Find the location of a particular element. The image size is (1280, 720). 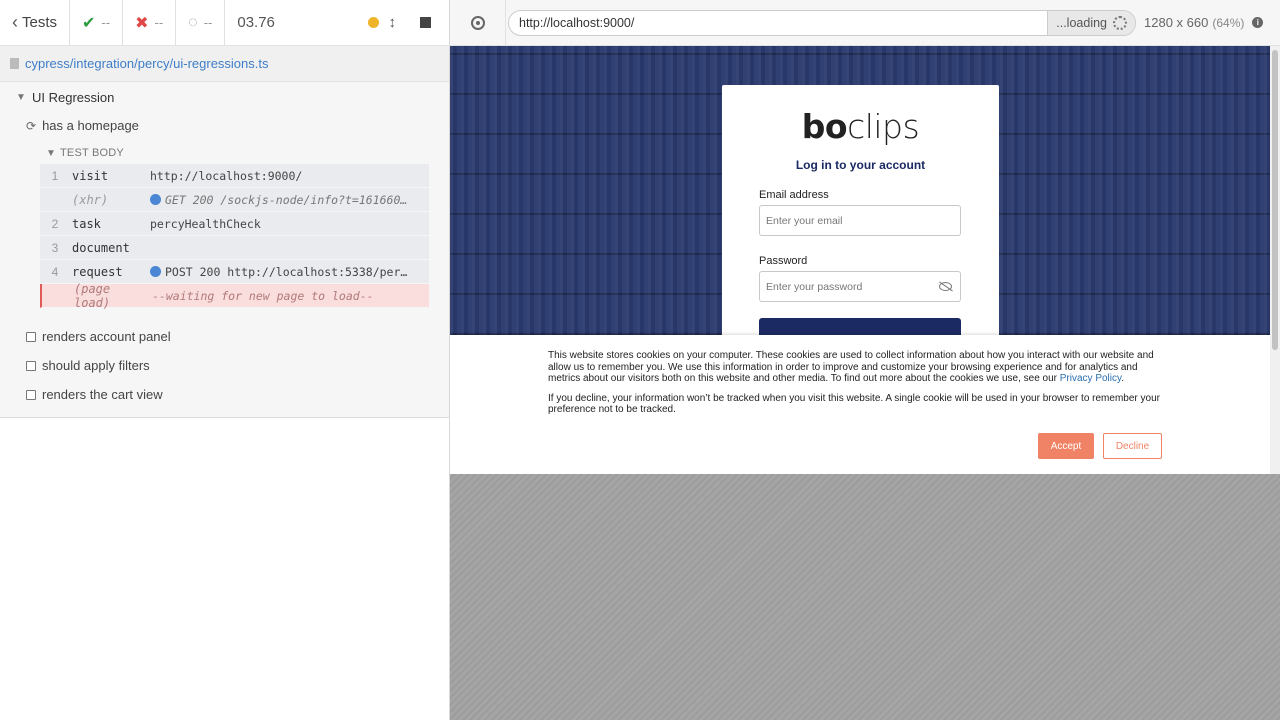

accept-button: Accept is located at coordinates (1066, 446).